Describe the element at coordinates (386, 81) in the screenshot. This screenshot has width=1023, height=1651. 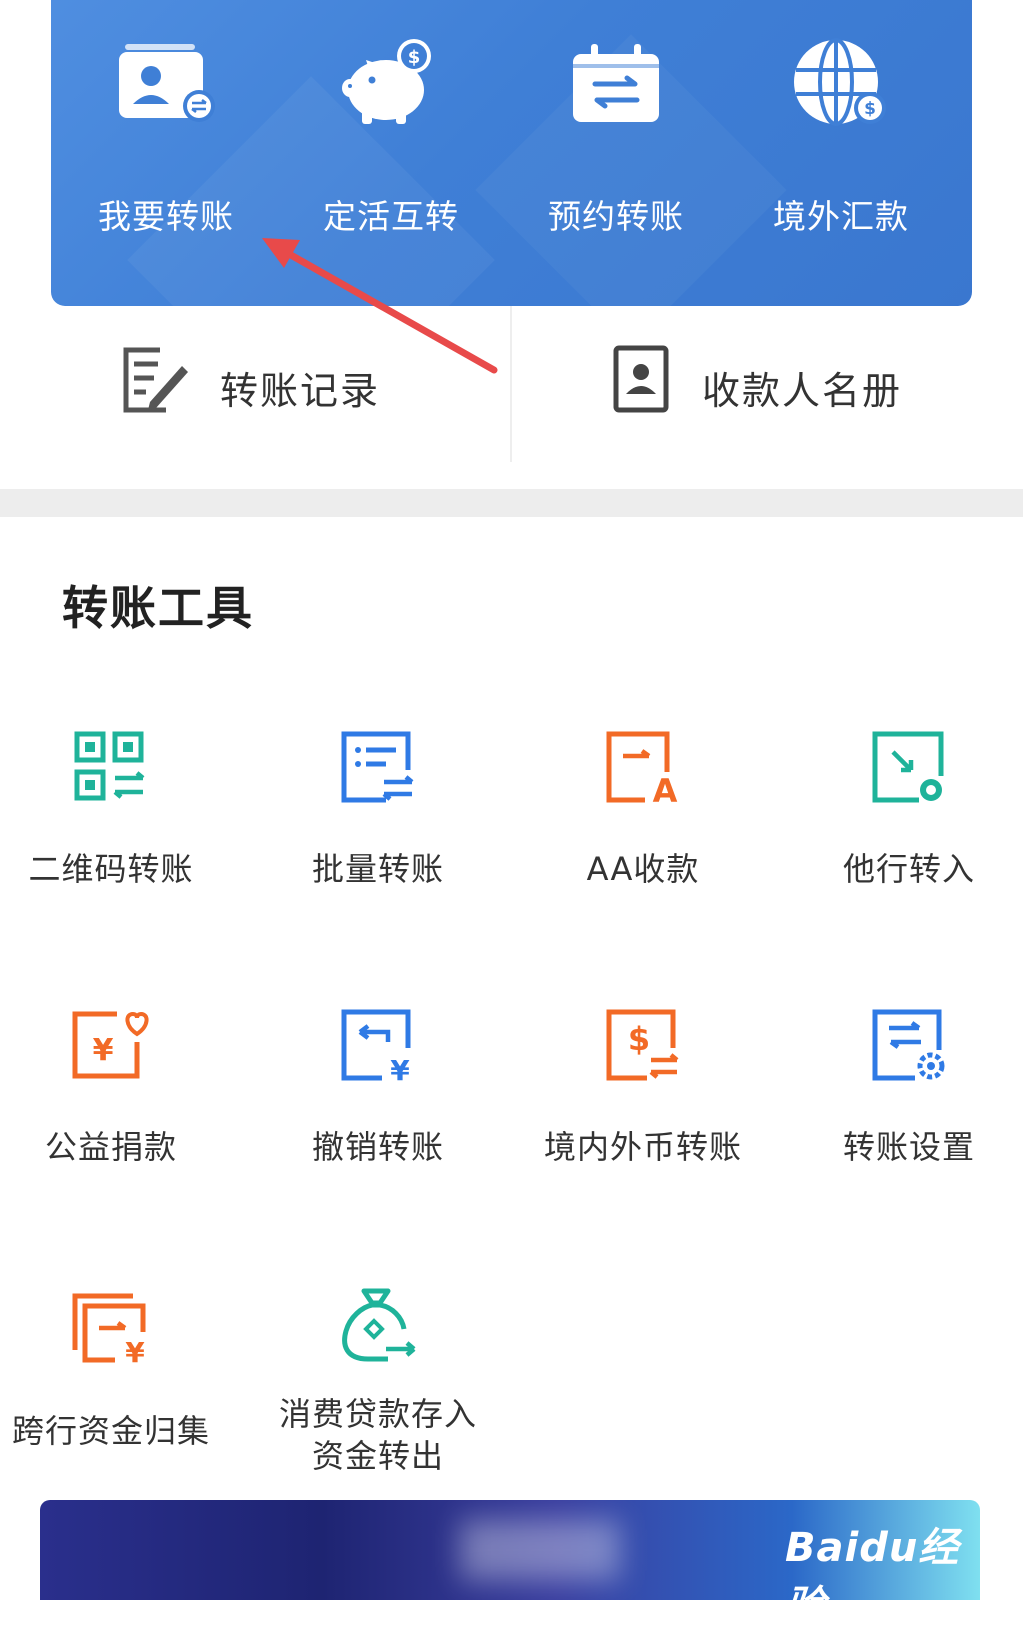
I see `piggy-bank-icon: $` at that location.